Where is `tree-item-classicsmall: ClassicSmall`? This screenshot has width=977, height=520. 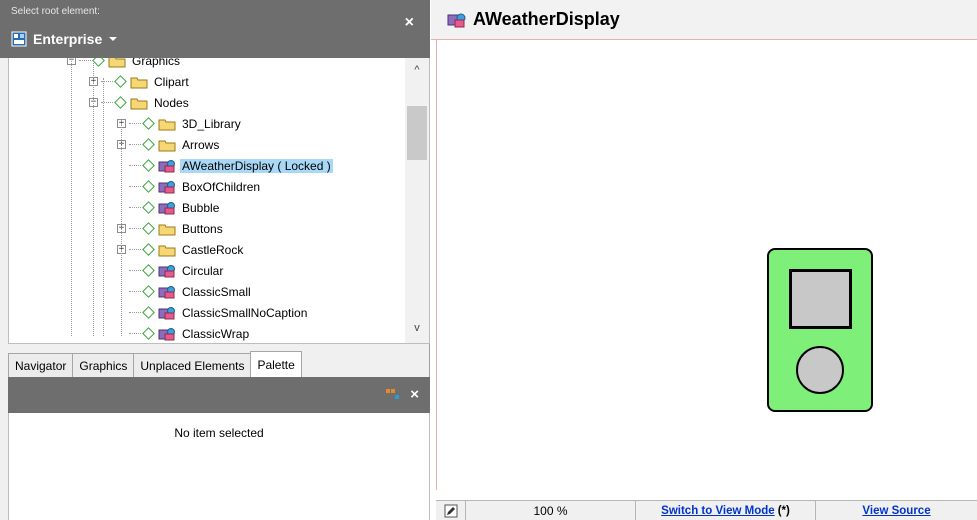 tree-item-classicsmall: ClassicSmall is located at coordinates (185, 291).